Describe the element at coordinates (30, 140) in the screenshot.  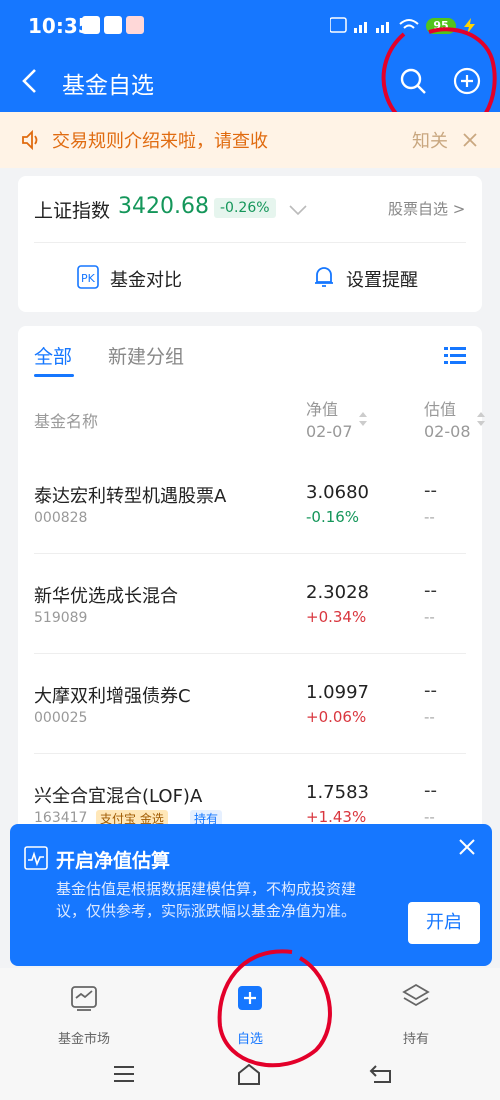
I see `speaker-icon` at that location.